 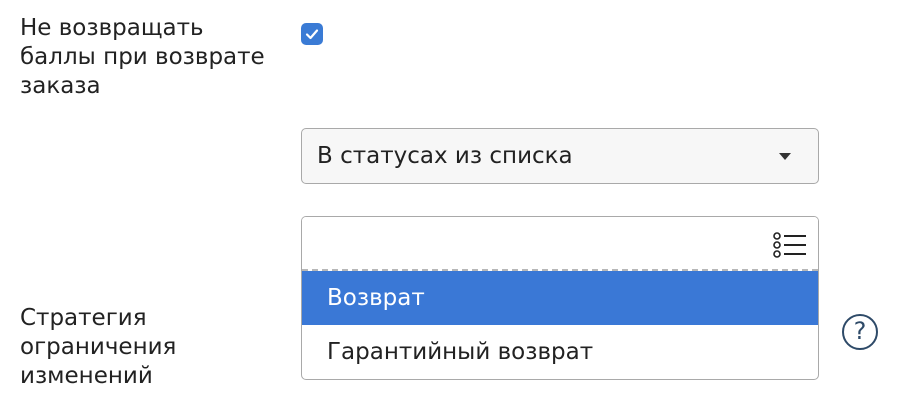 What do you see at coordinates (445, 156) in the screenshot?
I see `status-mode-select-value: В статусах из списка` at bounding box center [445, 156].